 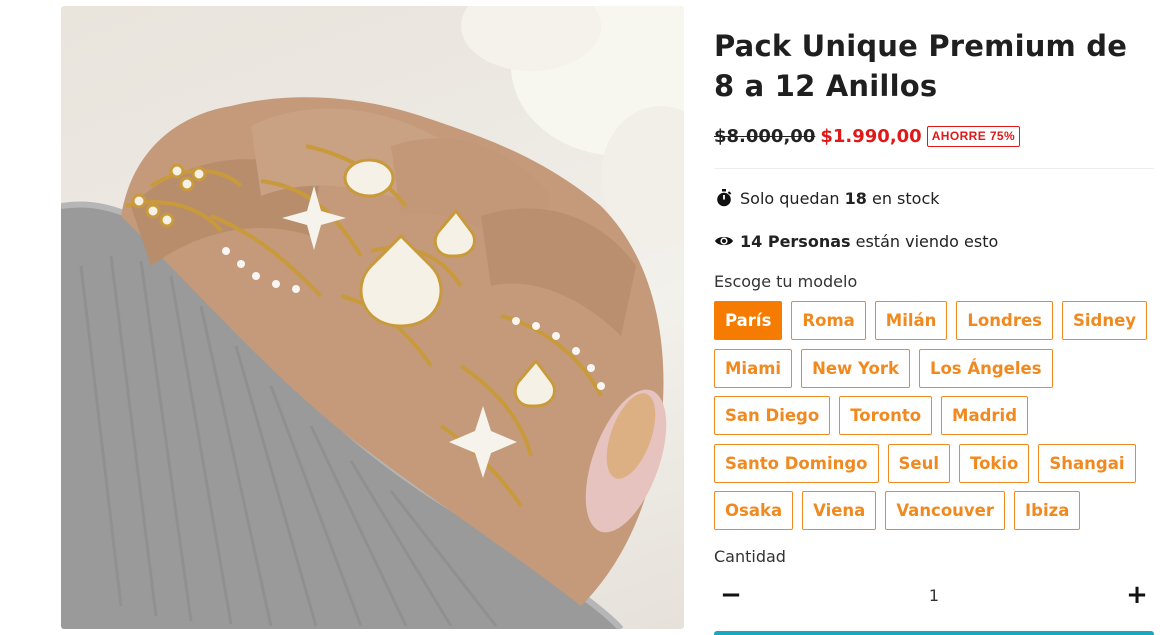 What do you see at coordinates (973, 136) in the screenshot?
I see `discount-badge: AHORRE 75%` at bounding box center [973, 136].